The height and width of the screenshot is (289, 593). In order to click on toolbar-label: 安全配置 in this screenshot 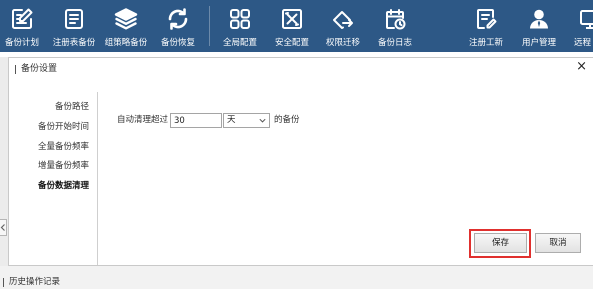, I will do `click(291, 43)`.